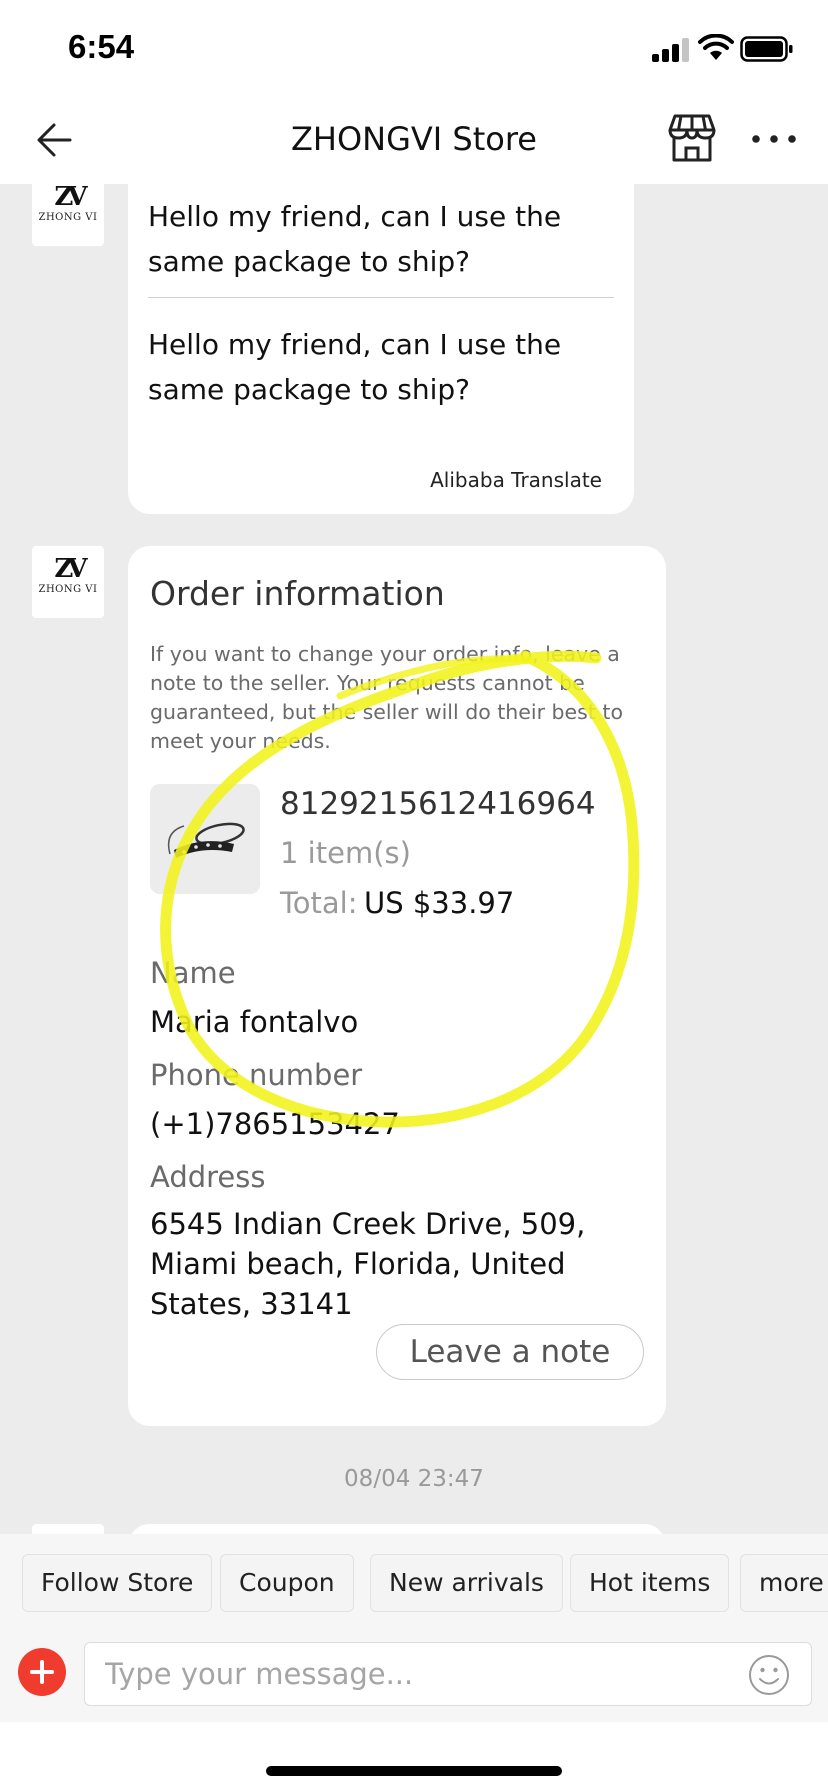 Image resolution: width=828 pixels, height=1792 pixels. Describe the element at coordinates (287, 1583) in the screenshot. I see `quick-reply-coupon: Coupon` at that location.